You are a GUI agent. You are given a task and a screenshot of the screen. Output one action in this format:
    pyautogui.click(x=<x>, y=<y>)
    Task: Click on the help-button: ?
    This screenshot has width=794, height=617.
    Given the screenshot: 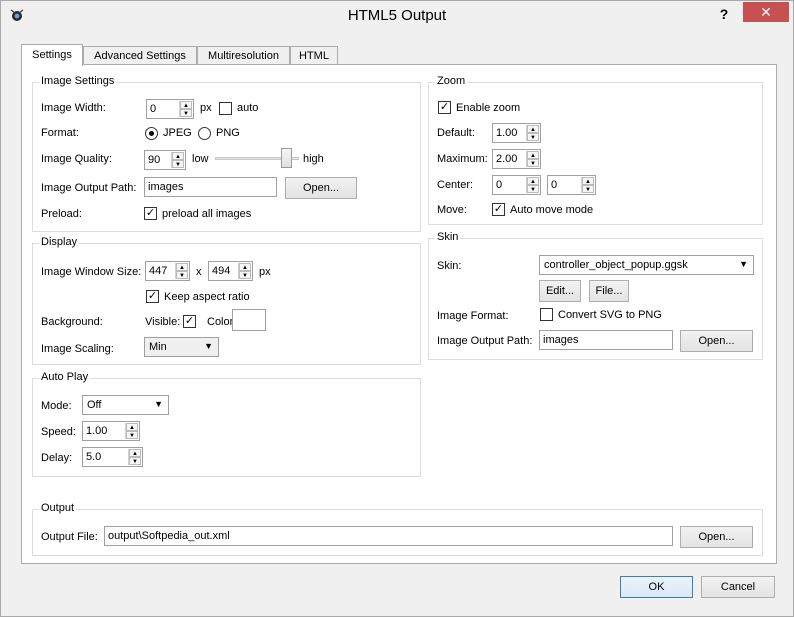 What is the action you would take?
    pyautogui.click(x=724, y=14)
    